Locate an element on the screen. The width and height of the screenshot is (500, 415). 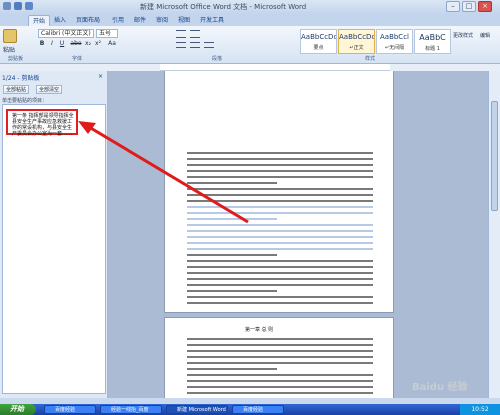
clock: 10:52 is located at coordinates (480, 409).